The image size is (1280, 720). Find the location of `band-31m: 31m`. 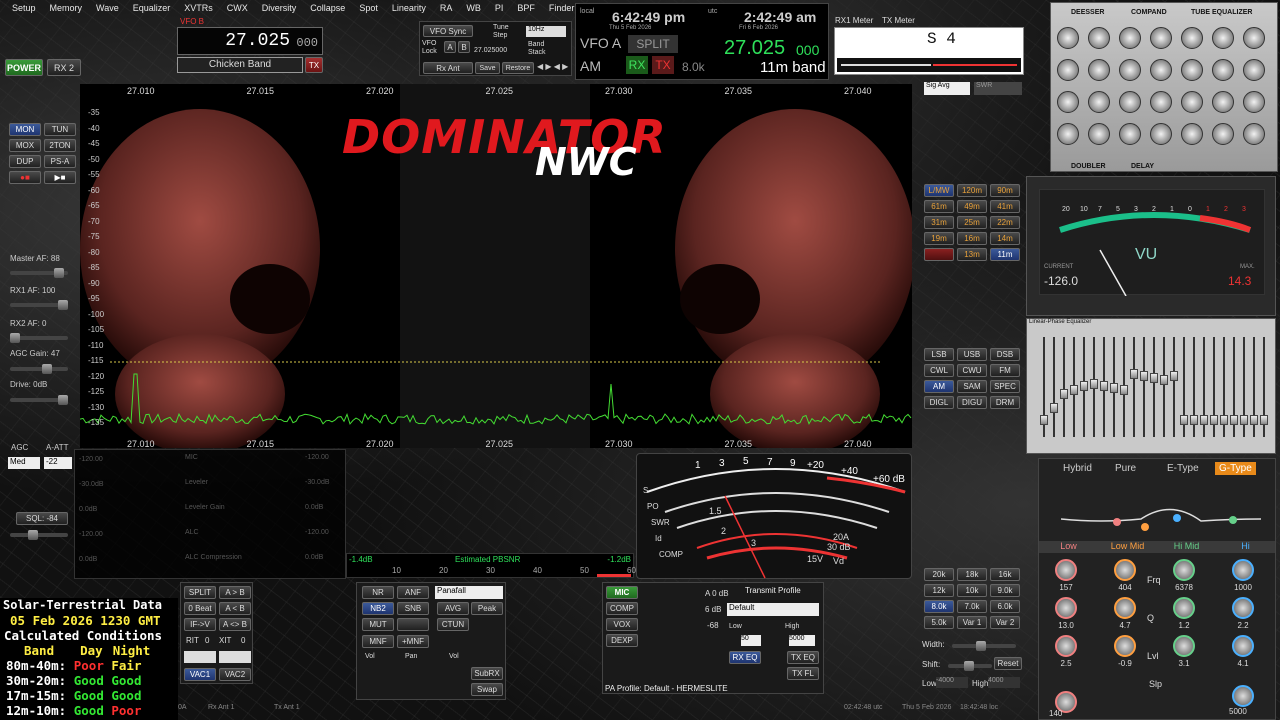

band-31m: 31m is located at coordinates (939, 222).